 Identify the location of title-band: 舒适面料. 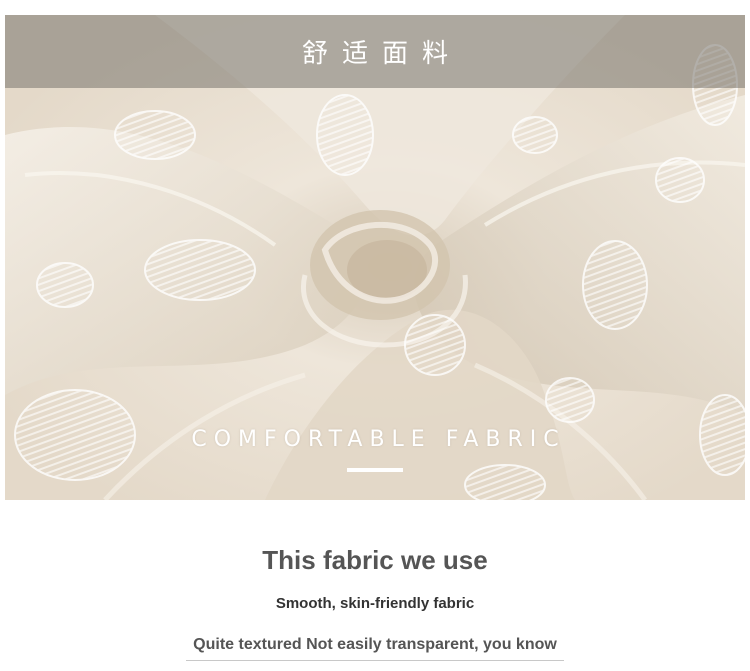
(375, 51).